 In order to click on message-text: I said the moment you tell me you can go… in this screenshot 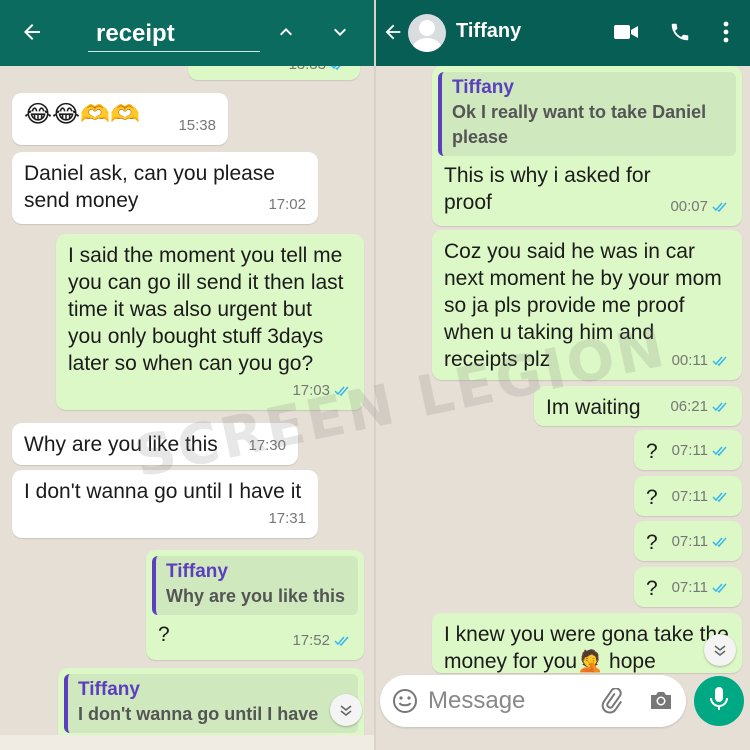, I will do `click(206, 309)`.